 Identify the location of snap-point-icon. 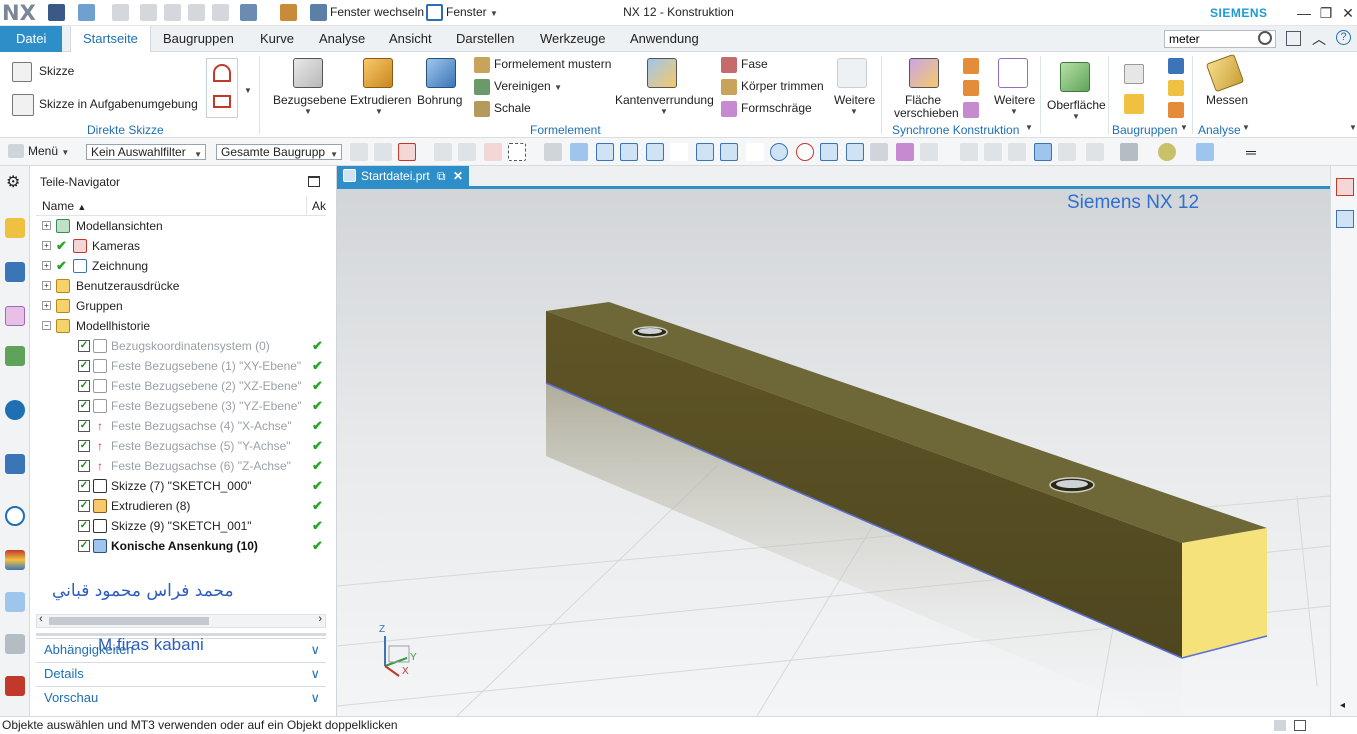
(605, 152).